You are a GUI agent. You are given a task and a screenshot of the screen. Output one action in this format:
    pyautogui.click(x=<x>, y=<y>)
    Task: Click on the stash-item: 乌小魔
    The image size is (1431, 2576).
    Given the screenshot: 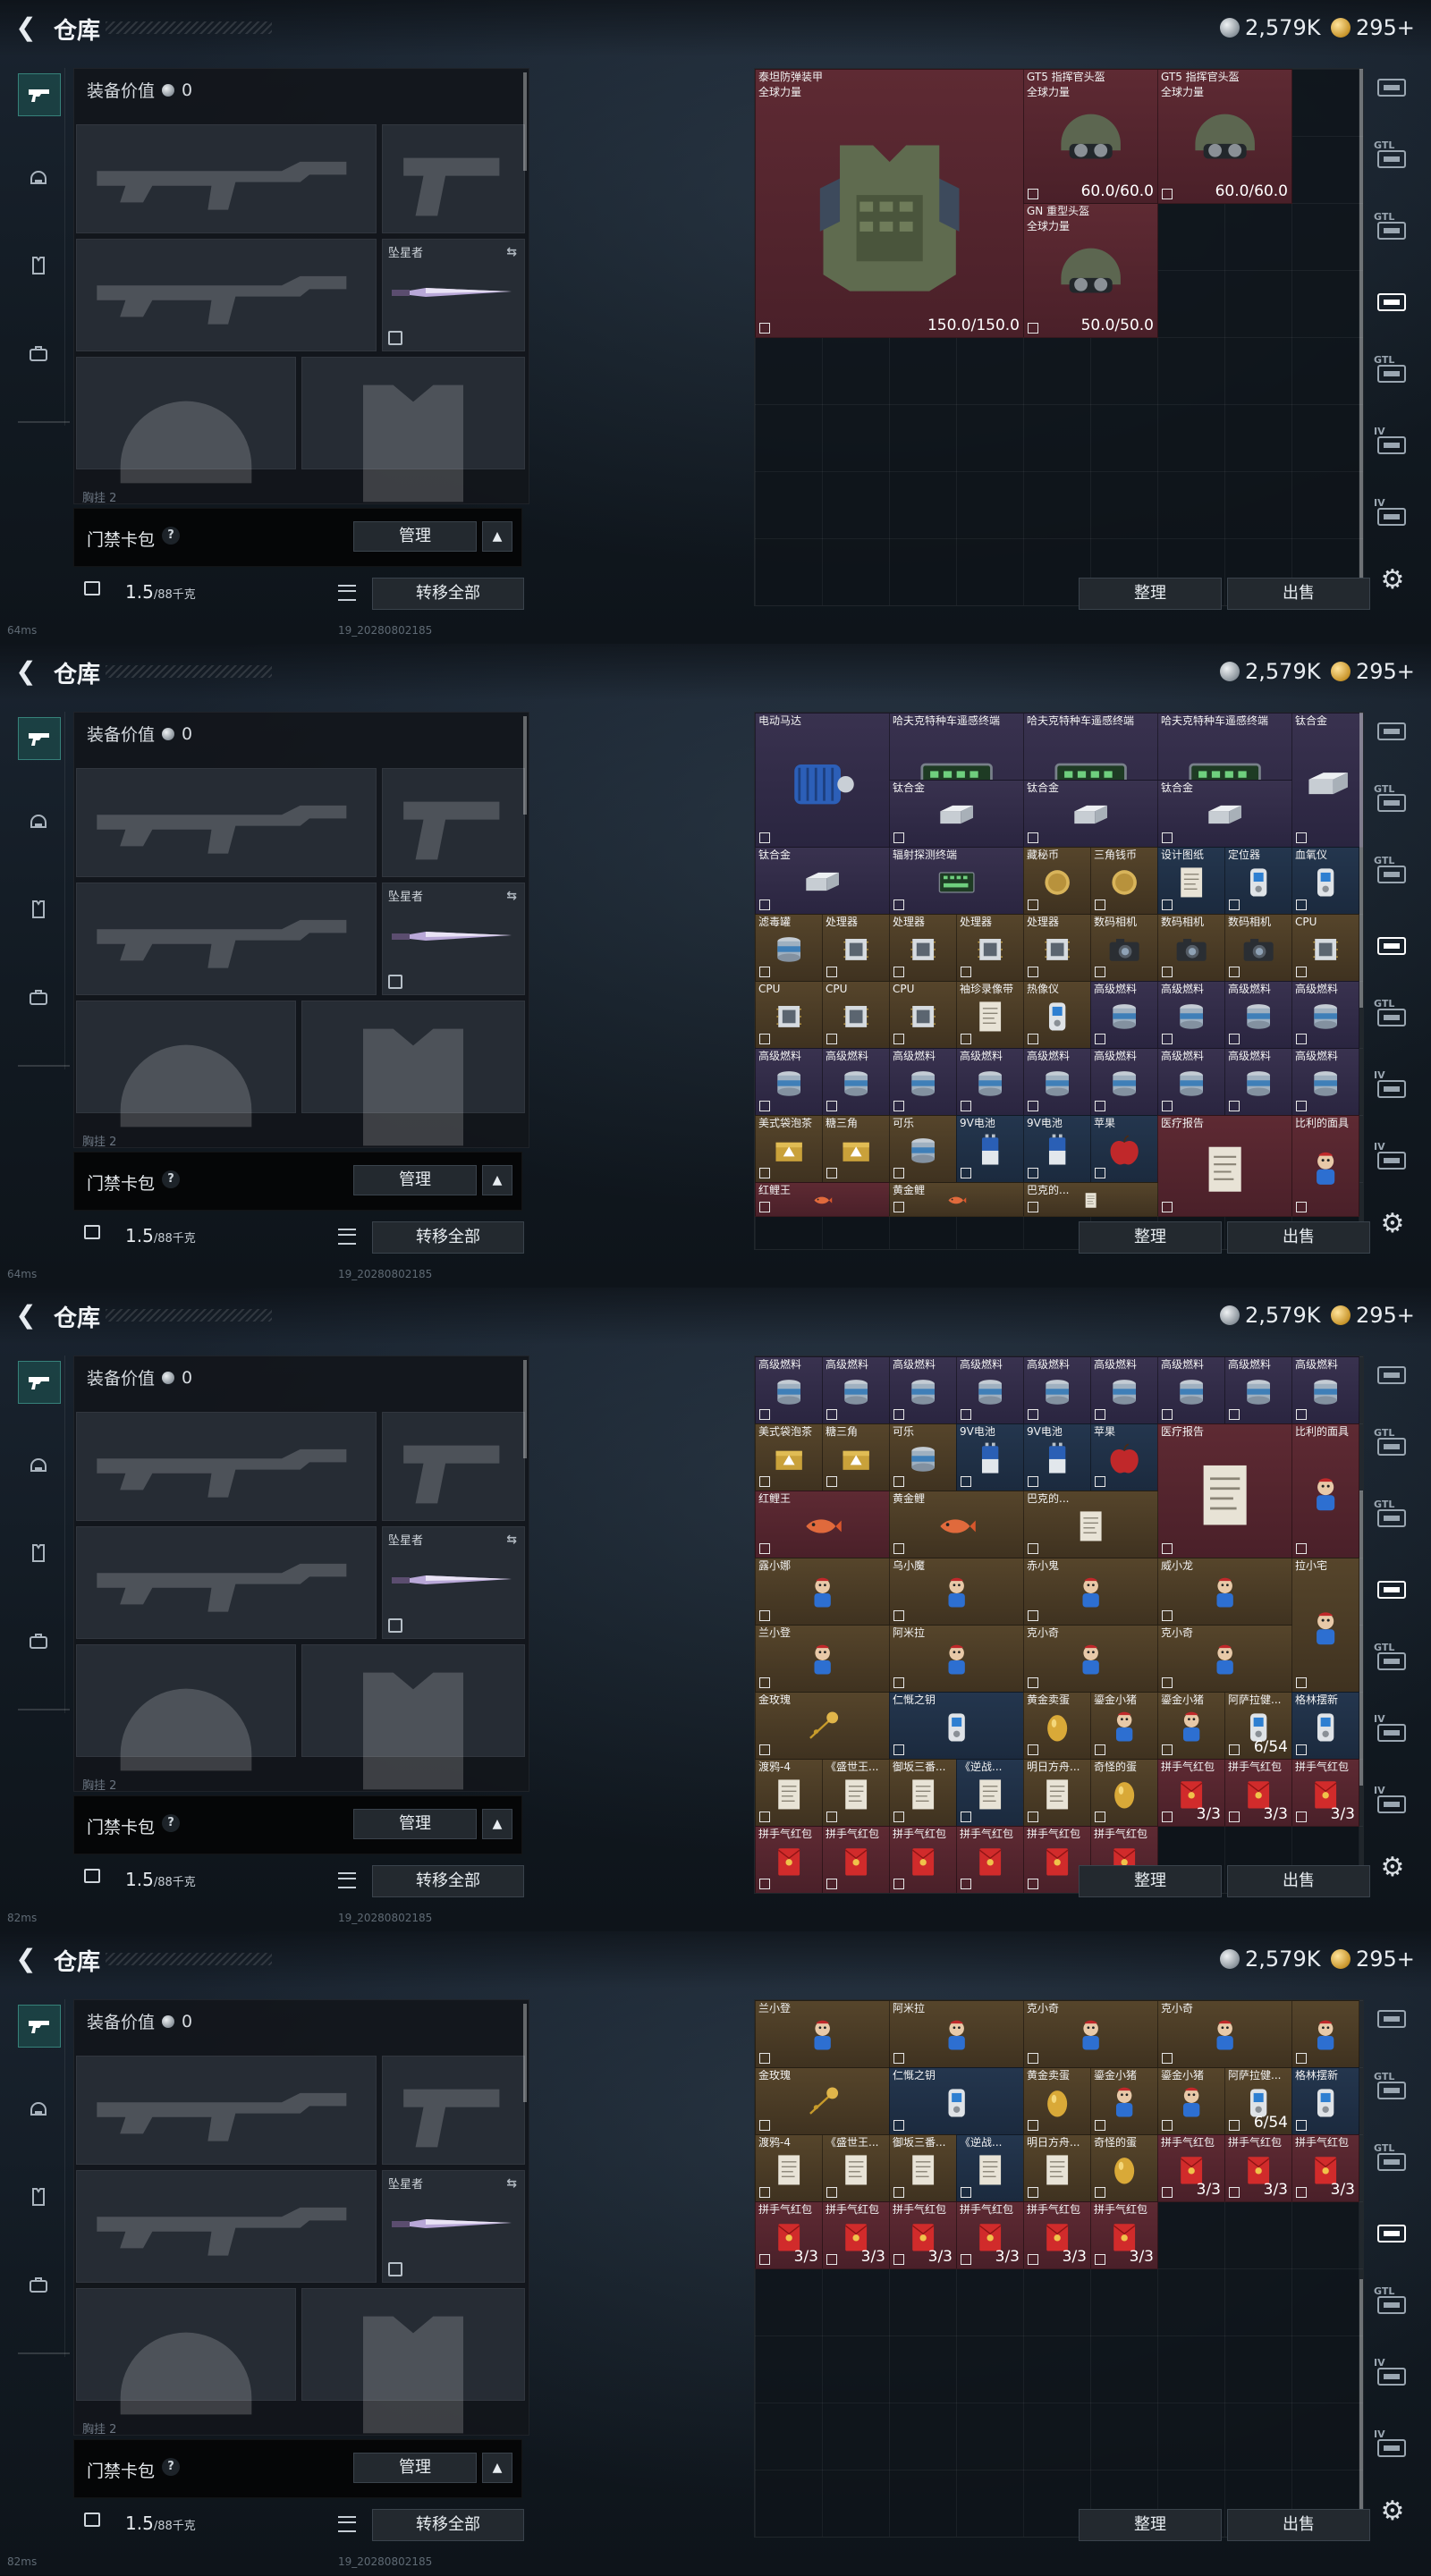 What is the action you would take?
    pyautogui.click(x=957, y=1592)
    